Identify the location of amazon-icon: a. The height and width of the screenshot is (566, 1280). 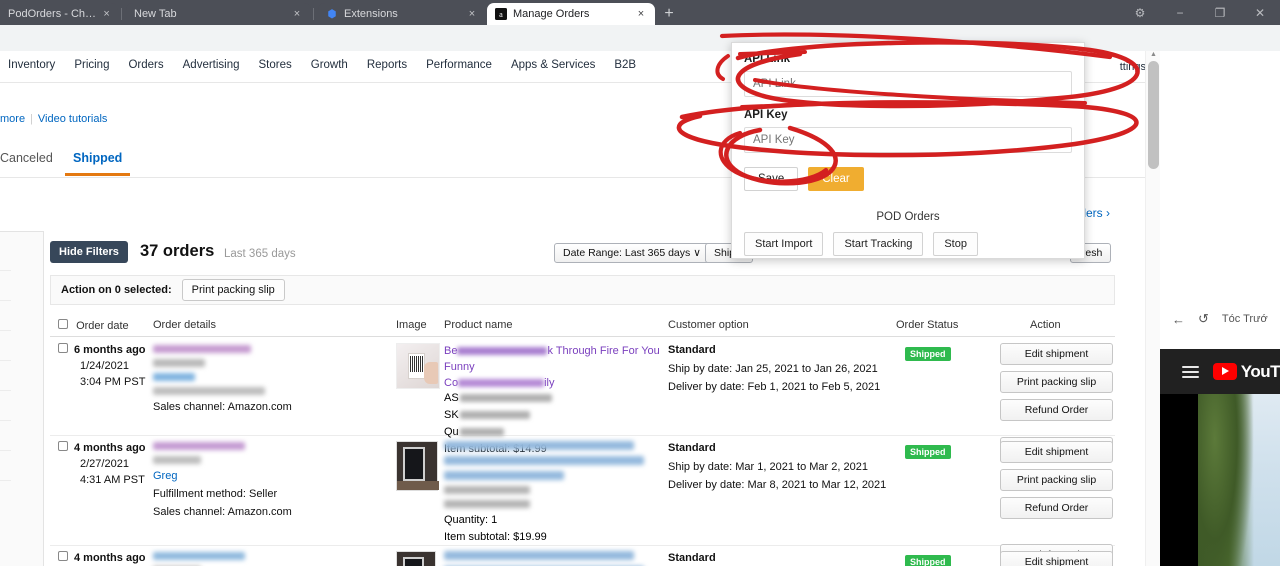
(501, 14).